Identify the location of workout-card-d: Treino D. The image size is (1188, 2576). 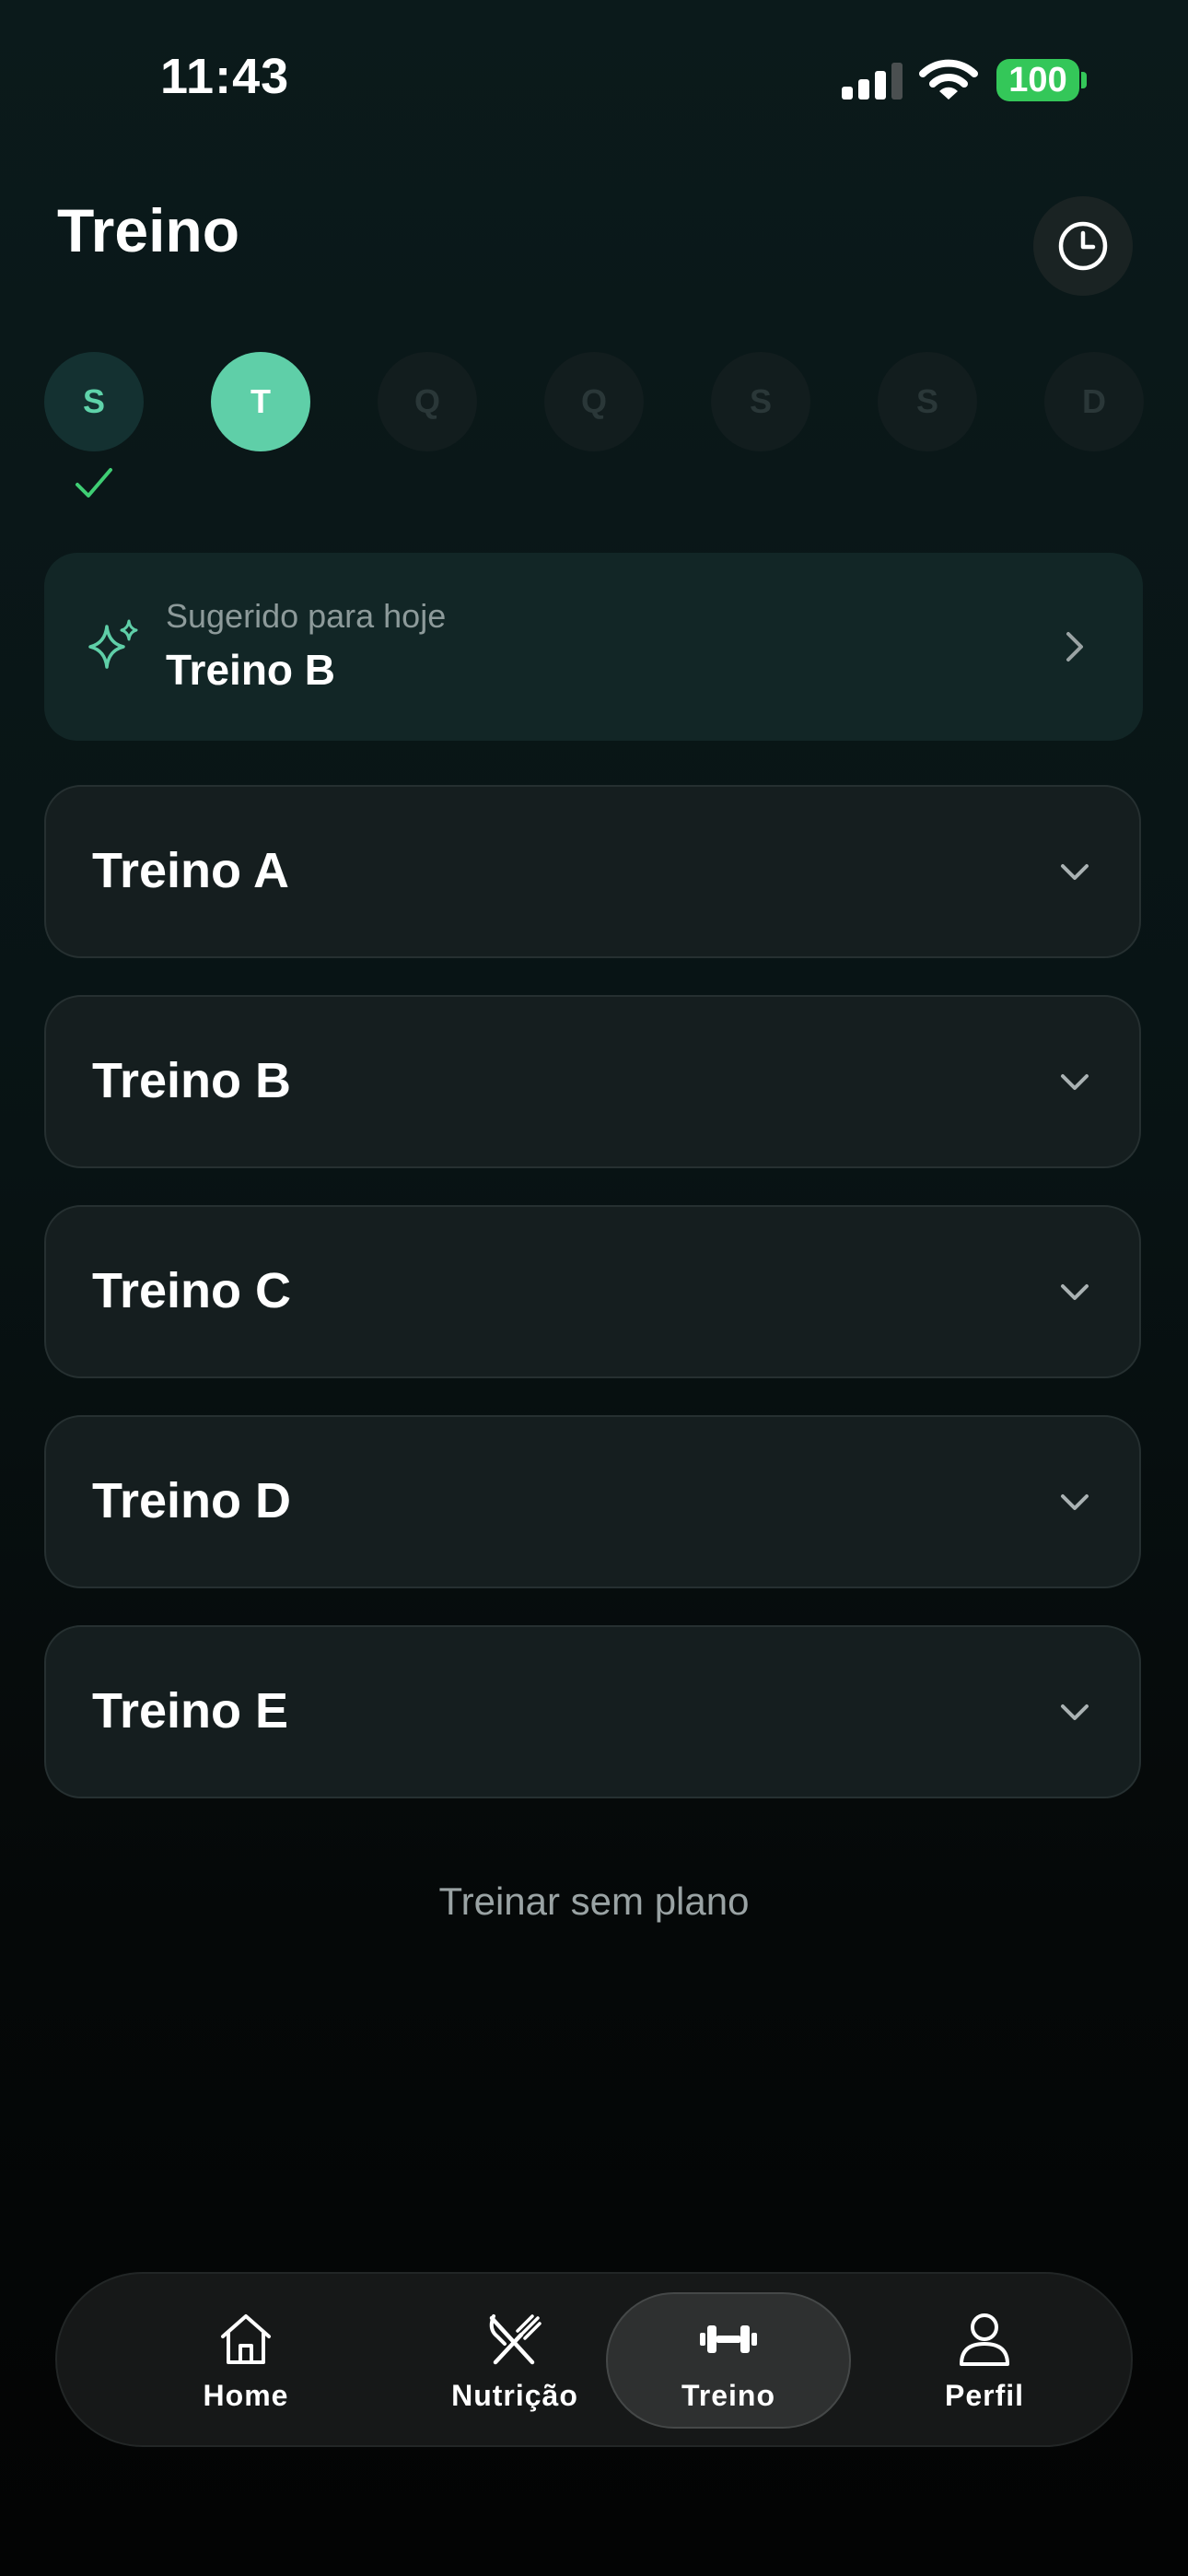
(592, 1501).